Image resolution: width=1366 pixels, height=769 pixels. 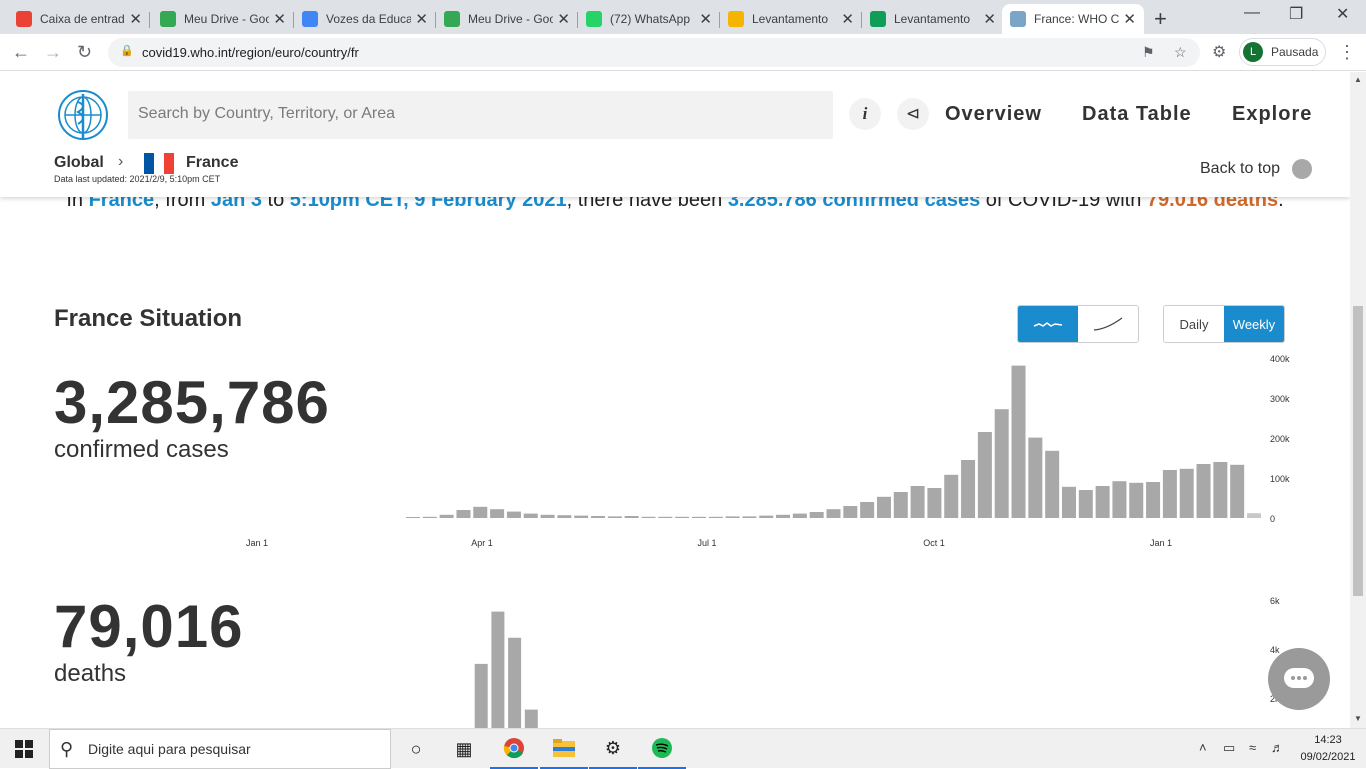 I want to click on reload-icon: ↻, so click(x=84, y=52).